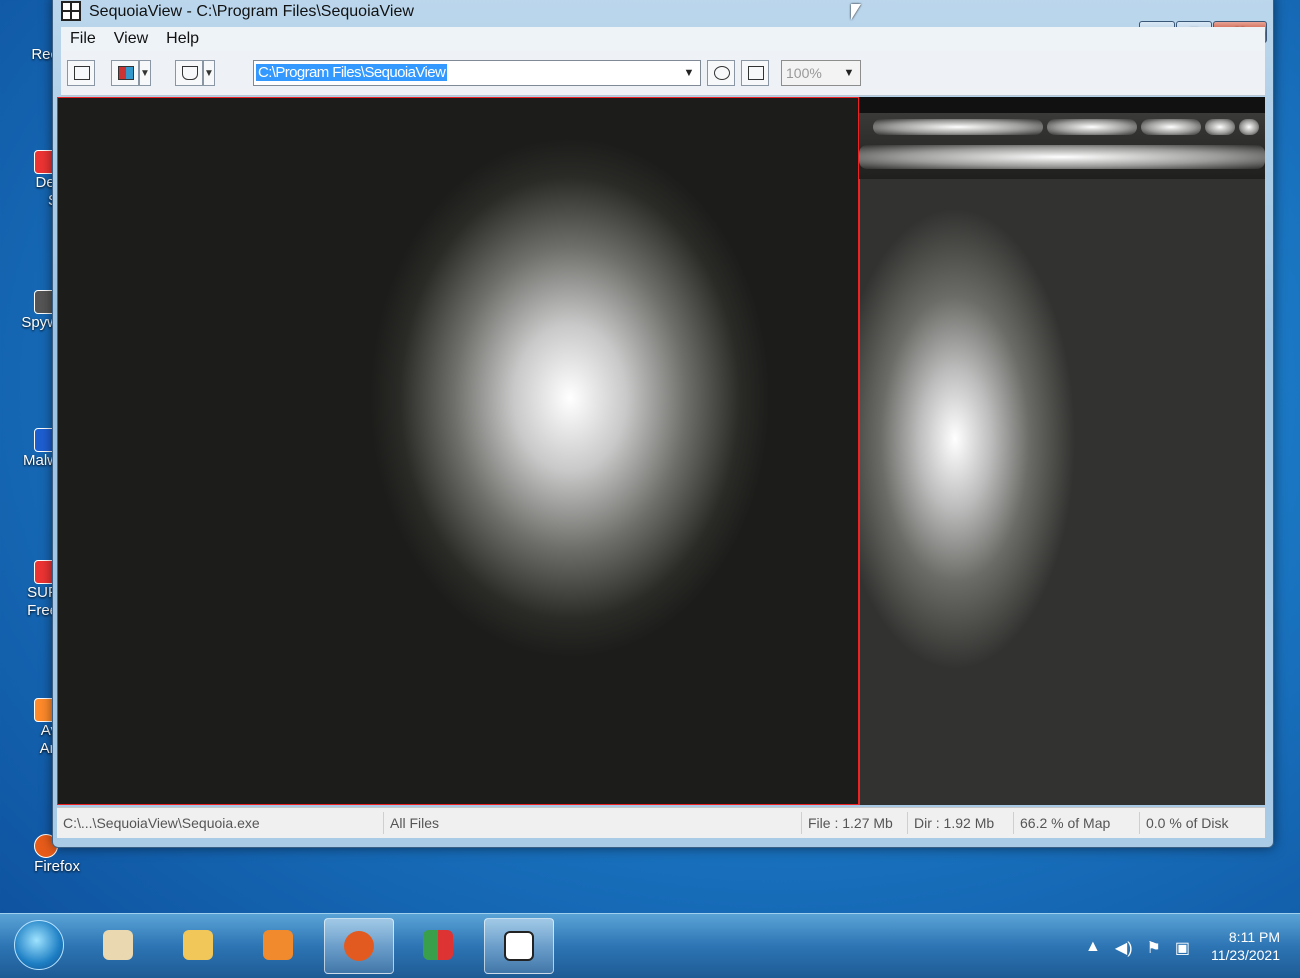 This screenshot has width=1300, height=978. Describe the element at coordinates (161, 823) in the screenshot. I see `status-selected-file: C:\...\SequoiaView\Sequoia.exe` at that location.